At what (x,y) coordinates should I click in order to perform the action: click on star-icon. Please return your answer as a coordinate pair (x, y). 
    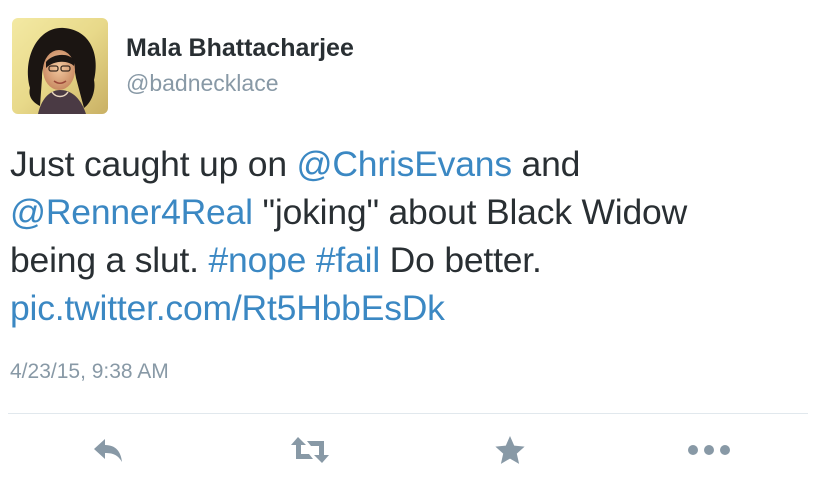
    Looking at the image, I should click on (510, 450).